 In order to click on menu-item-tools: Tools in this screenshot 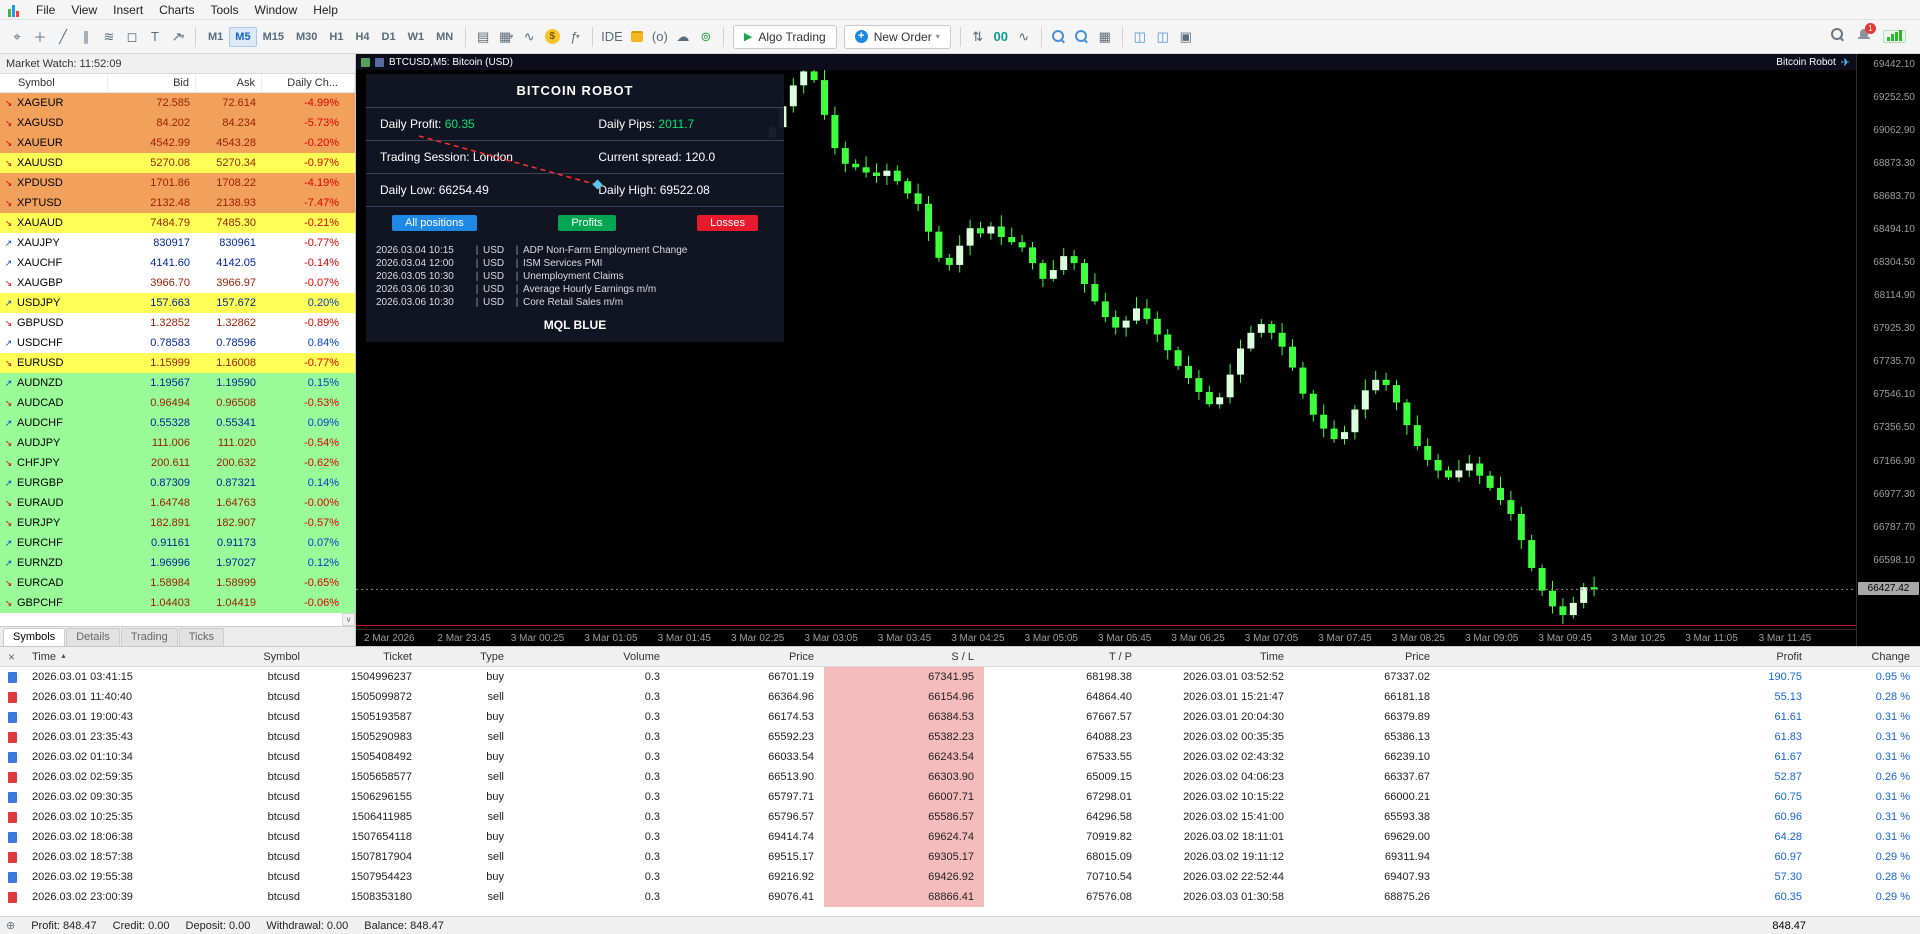, I will do `click(225, 10)`.